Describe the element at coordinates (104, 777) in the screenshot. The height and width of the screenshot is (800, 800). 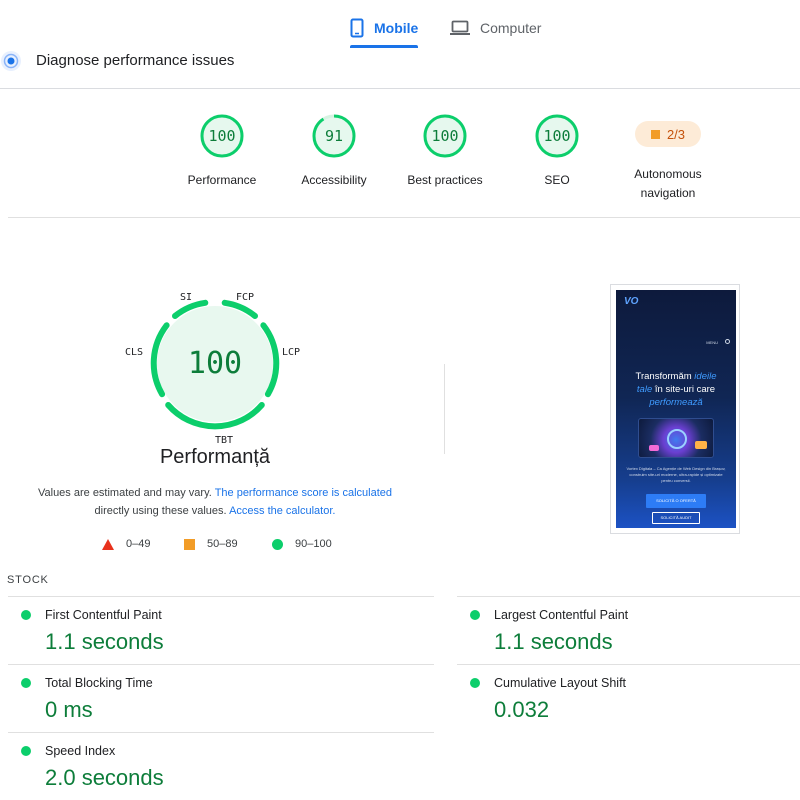
I see `metric-value: 2.0 seconds` at that location.